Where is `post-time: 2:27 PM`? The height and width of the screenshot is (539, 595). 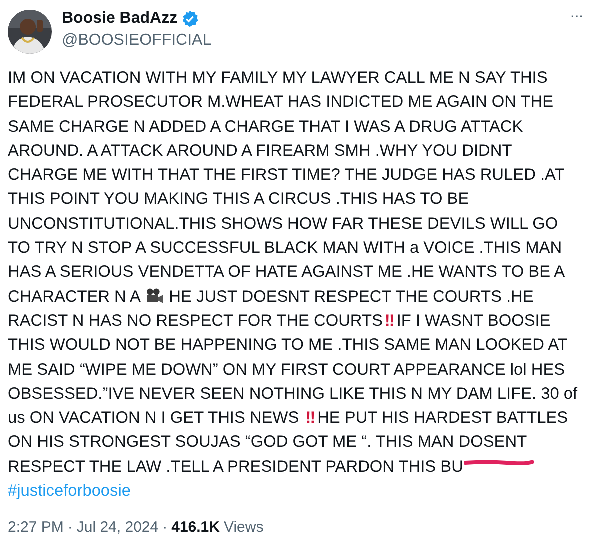
post-time: 2:27 PM is located at coordinates (36, 527).